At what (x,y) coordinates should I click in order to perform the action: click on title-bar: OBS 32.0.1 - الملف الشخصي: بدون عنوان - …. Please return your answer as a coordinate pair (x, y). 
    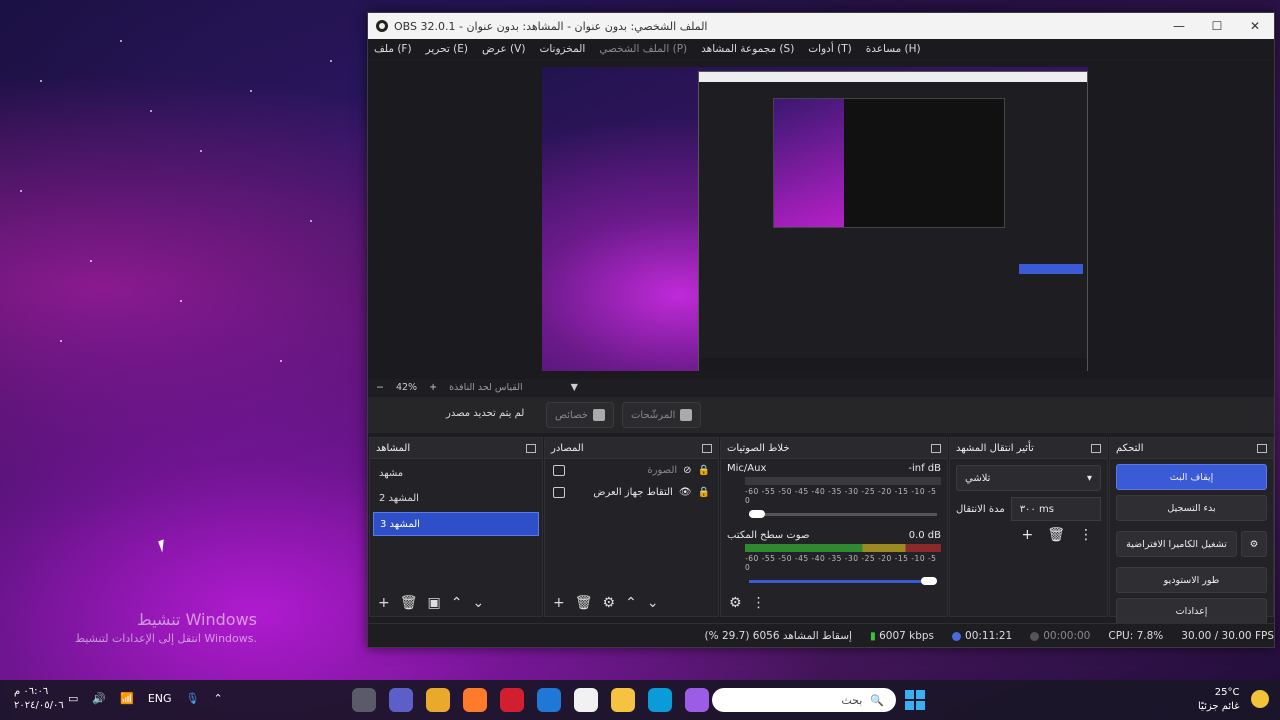
    Looking at the image, I should click on (821, 26).